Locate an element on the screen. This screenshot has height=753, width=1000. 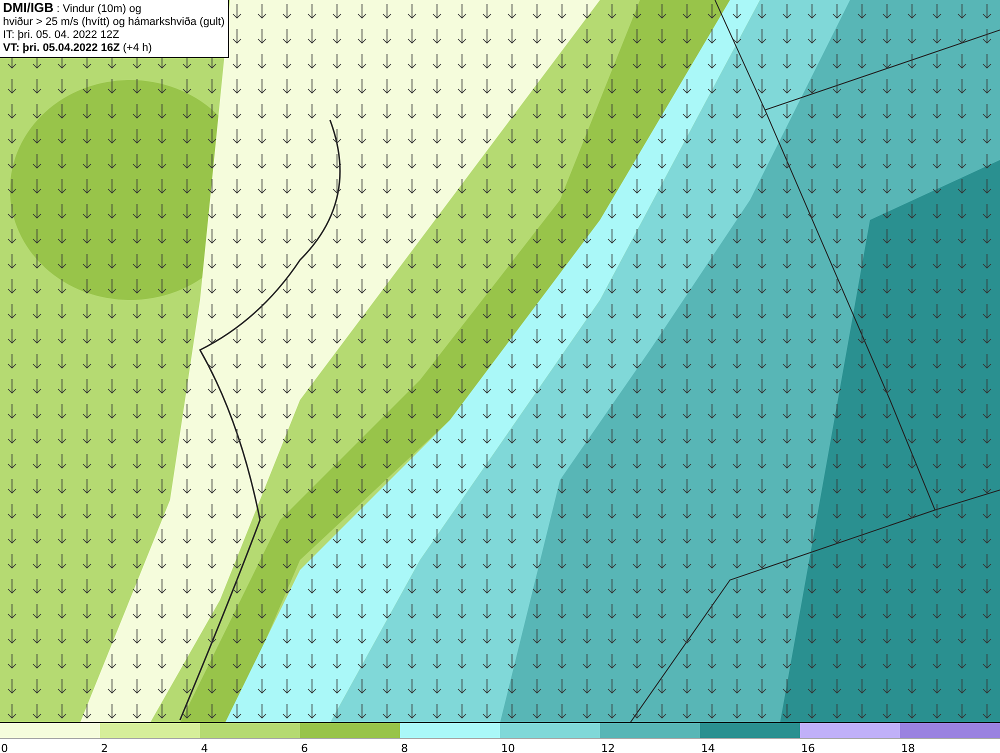
legend-tick-label: 16 is located at coordinates (807, 747).